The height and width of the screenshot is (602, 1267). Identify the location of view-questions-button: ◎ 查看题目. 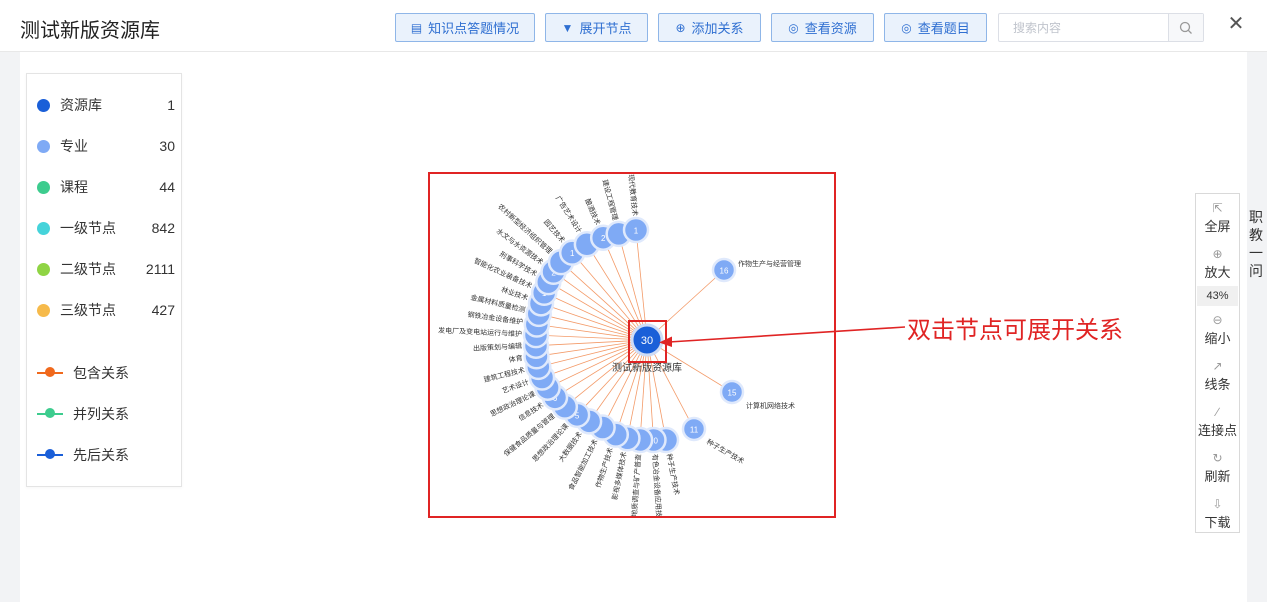
(935, 27).